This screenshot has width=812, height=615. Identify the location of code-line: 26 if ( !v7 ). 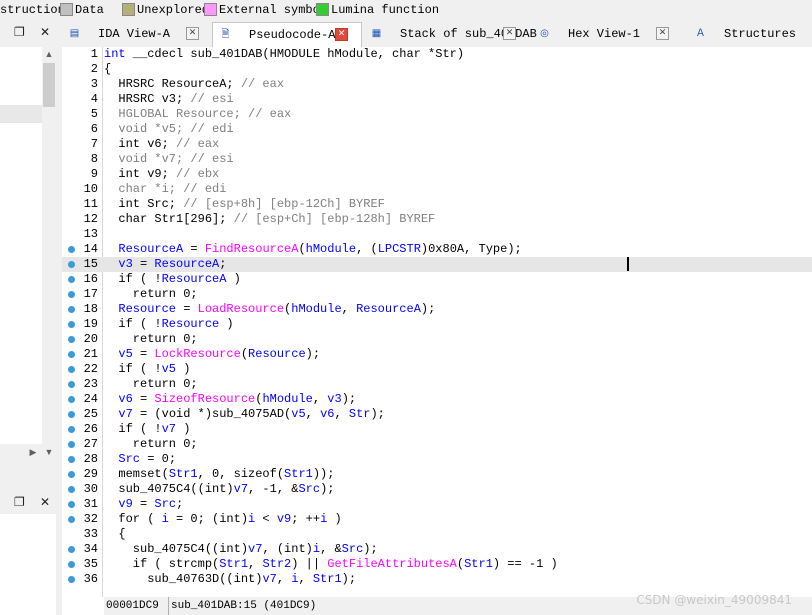
(437, 429).